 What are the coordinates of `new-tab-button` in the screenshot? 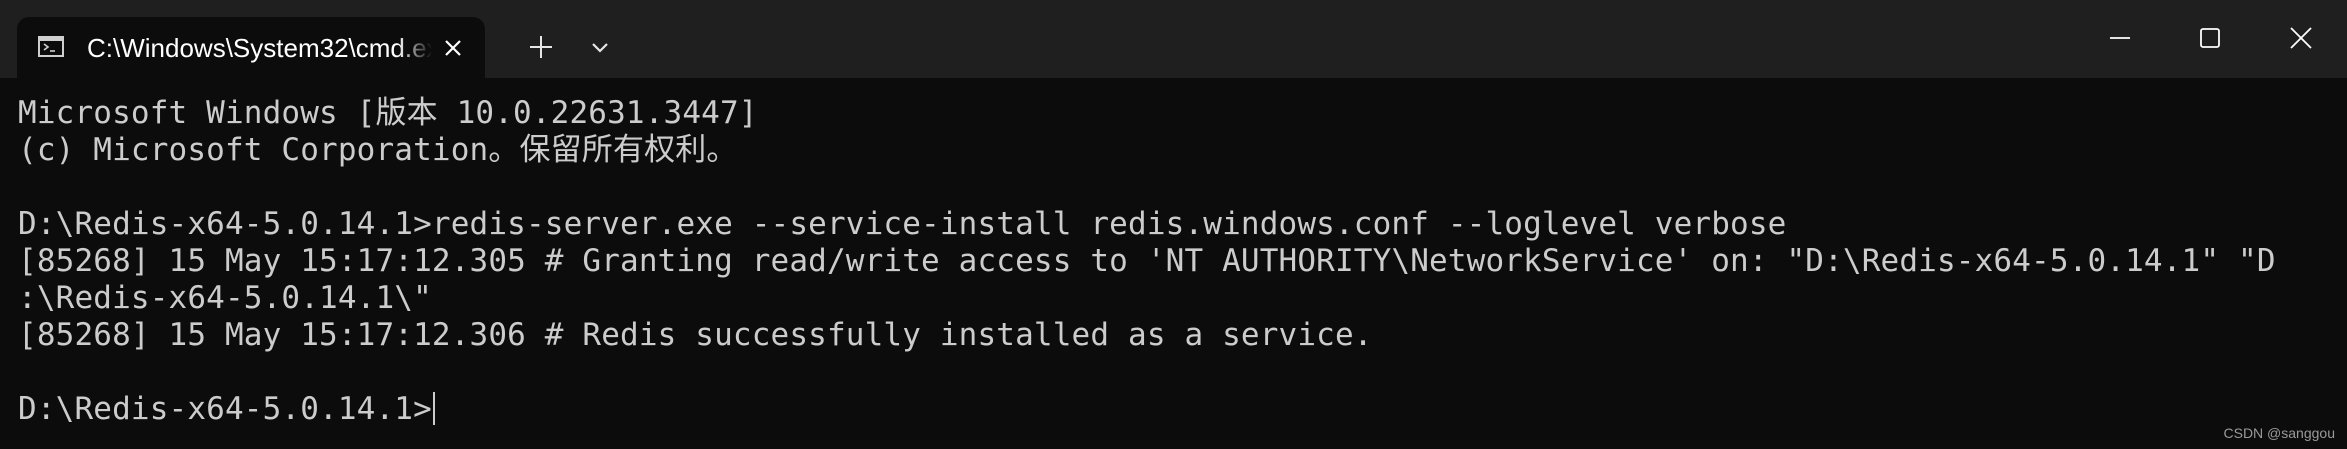 It's located at (541, 47).